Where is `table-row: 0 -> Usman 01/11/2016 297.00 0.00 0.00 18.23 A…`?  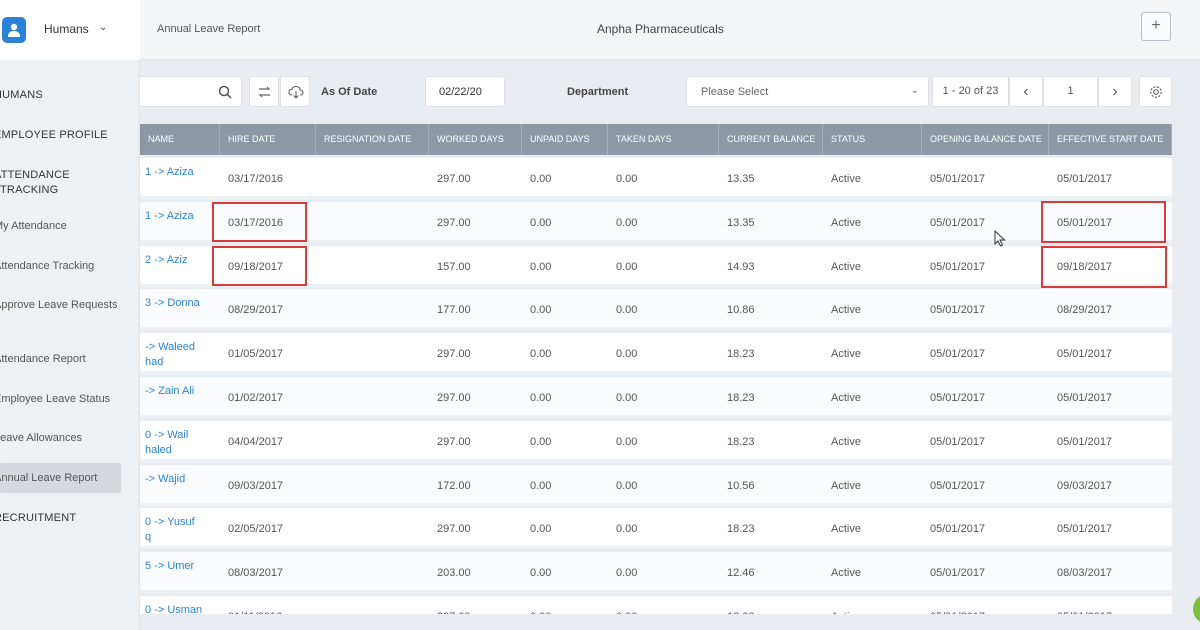 table-row: 0 -> Usman 01/11/2016 297.00 0.00 0.00 18.23 A… is located at coordinates (656, 605).